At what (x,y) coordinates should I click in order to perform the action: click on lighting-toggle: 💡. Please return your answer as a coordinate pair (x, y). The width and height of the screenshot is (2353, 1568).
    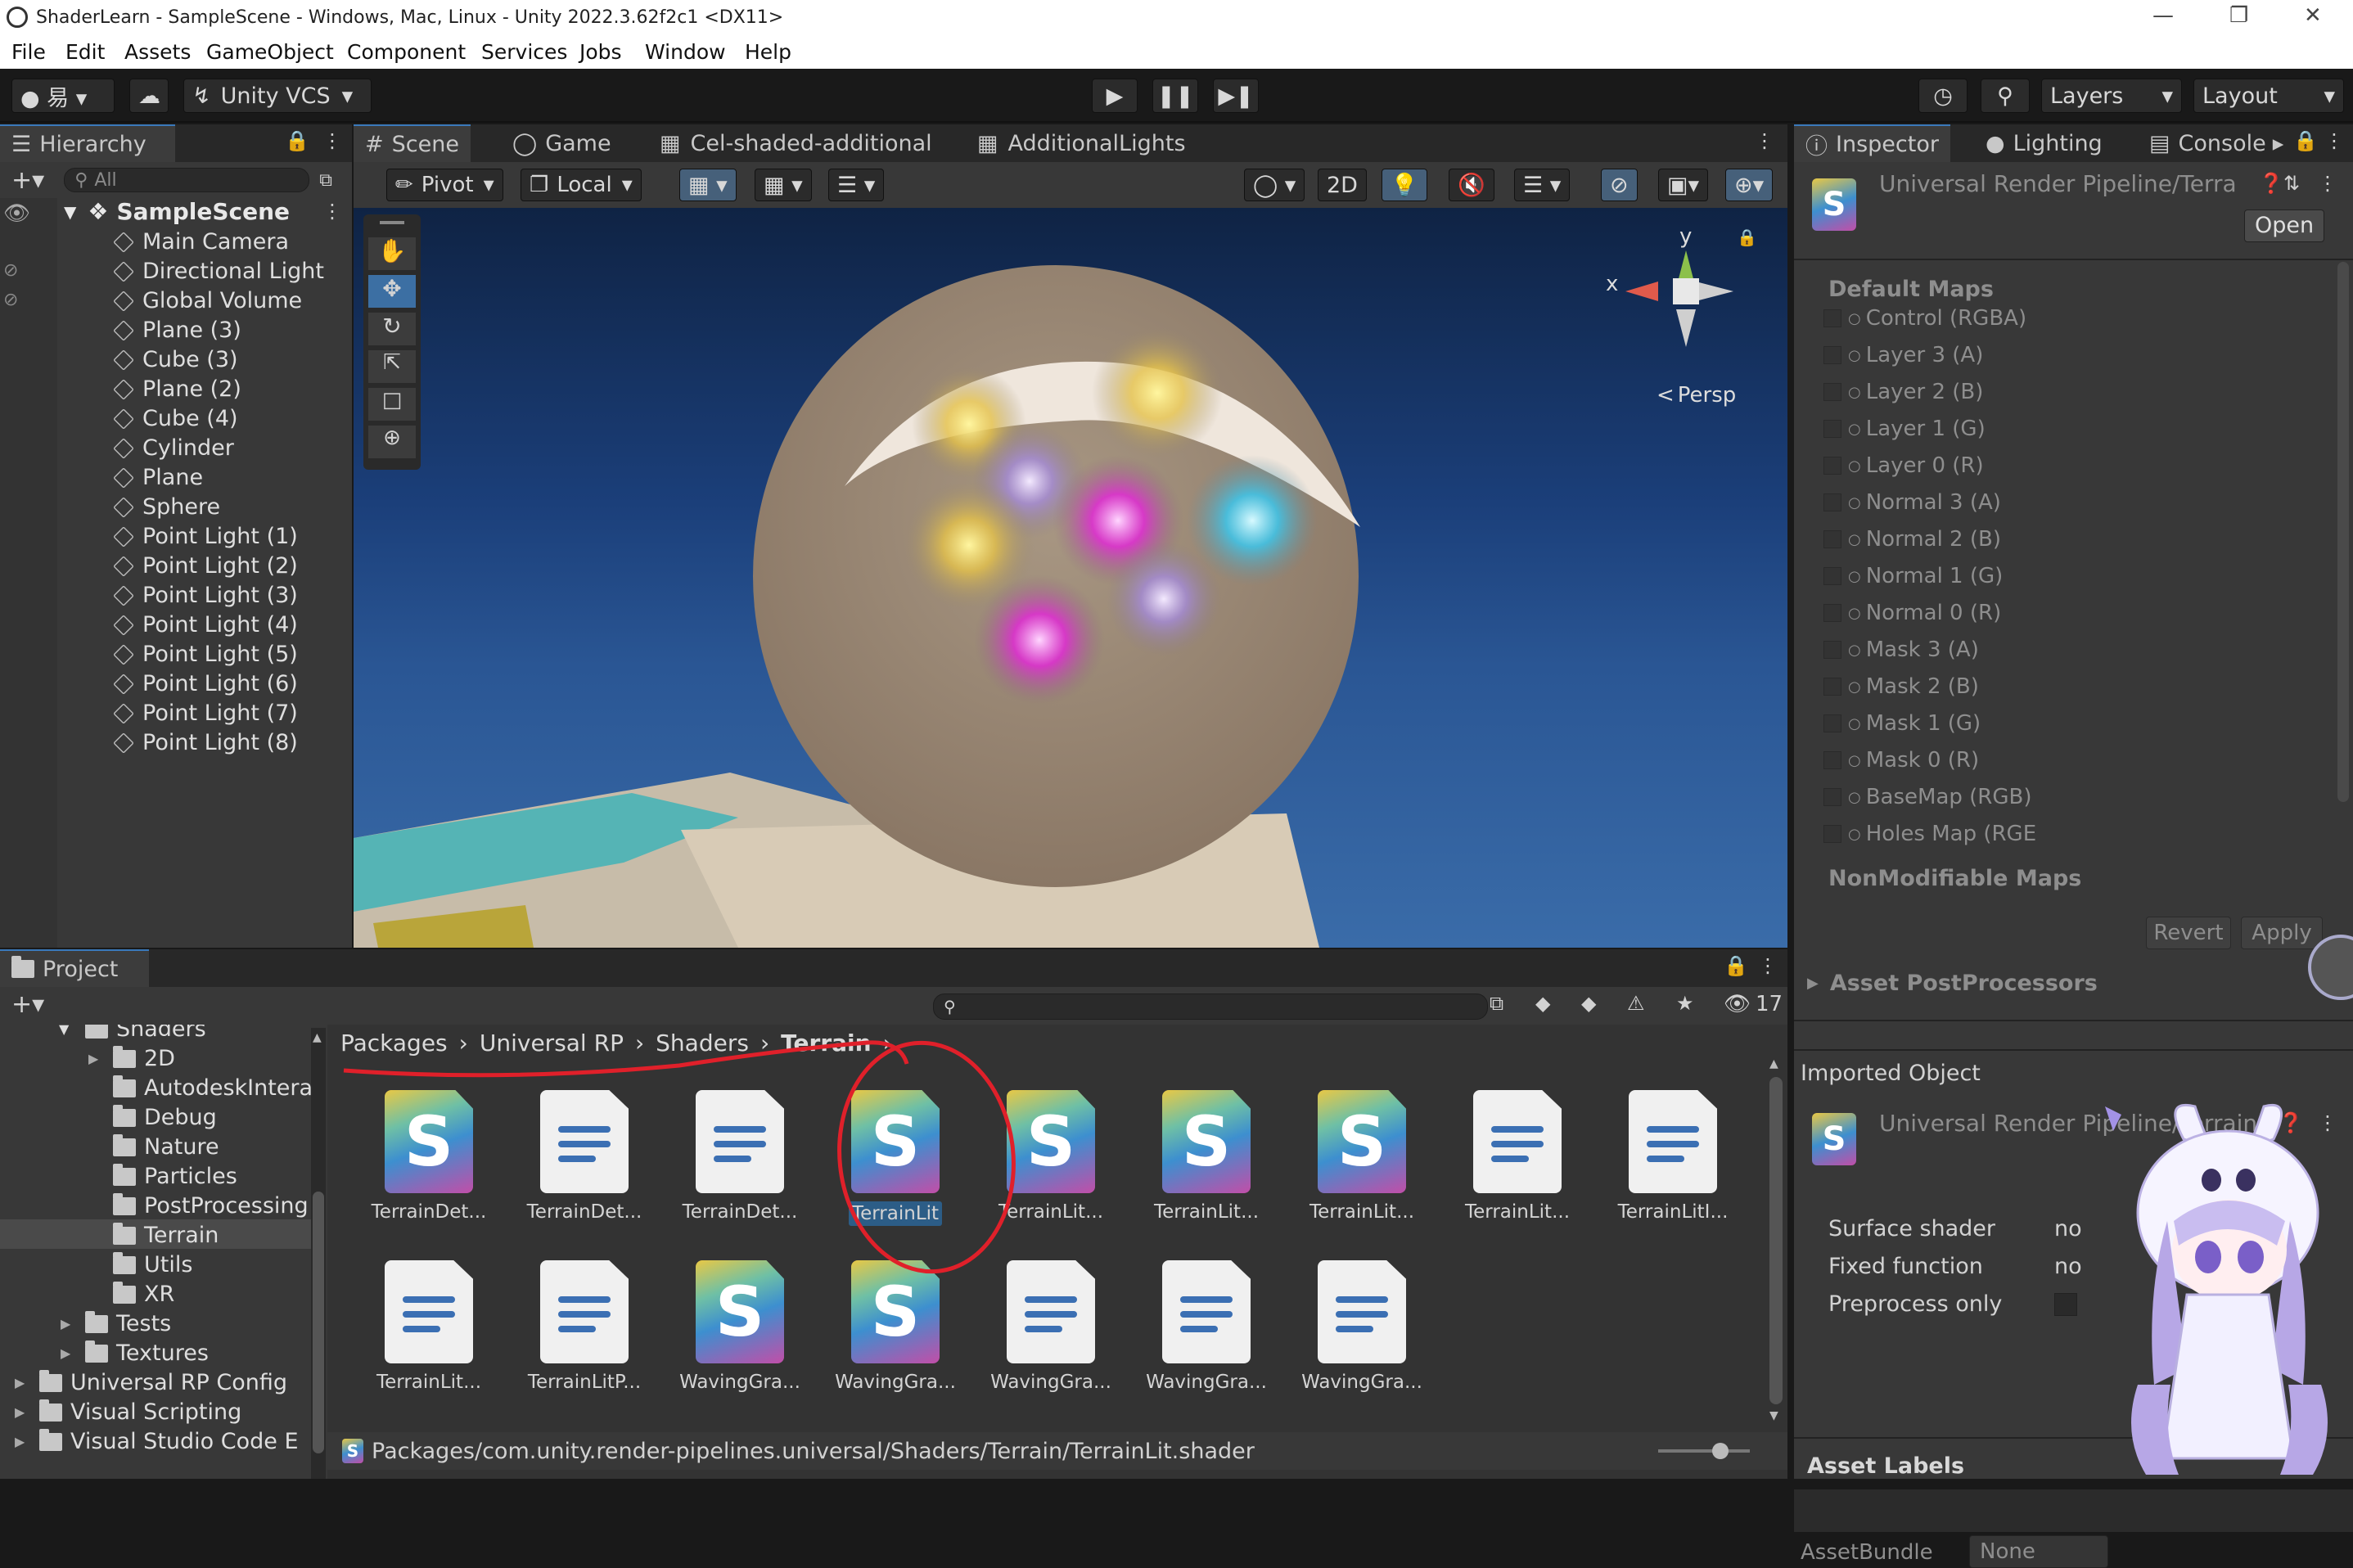
    Looking at the image, I should click on (1404, 185).